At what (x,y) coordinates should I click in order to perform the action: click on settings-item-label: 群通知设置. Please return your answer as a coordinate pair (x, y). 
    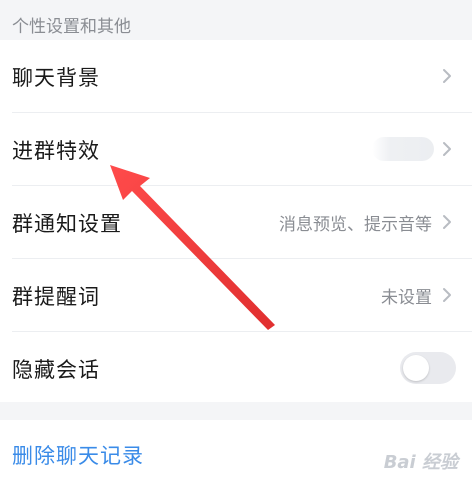
    Looking at the image, I should click on (67, 224).